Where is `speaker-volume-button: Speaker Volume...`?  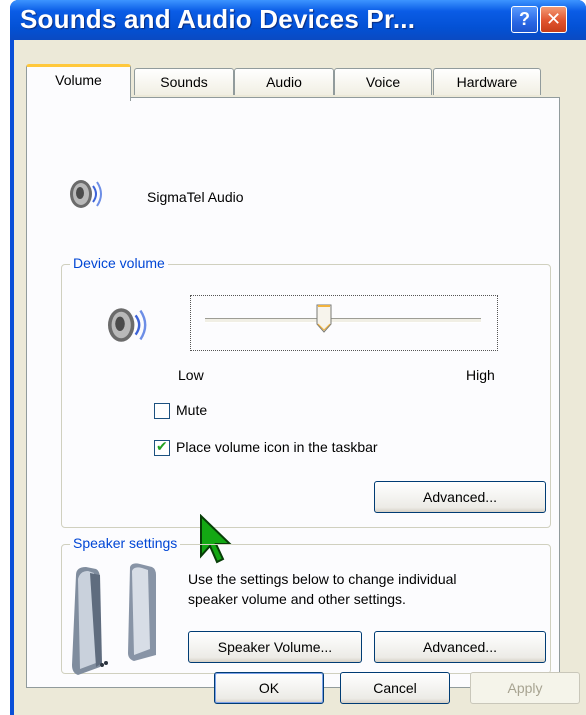 speaker-volume-button: Speaker Volume... is located at coordinates (275, 647).